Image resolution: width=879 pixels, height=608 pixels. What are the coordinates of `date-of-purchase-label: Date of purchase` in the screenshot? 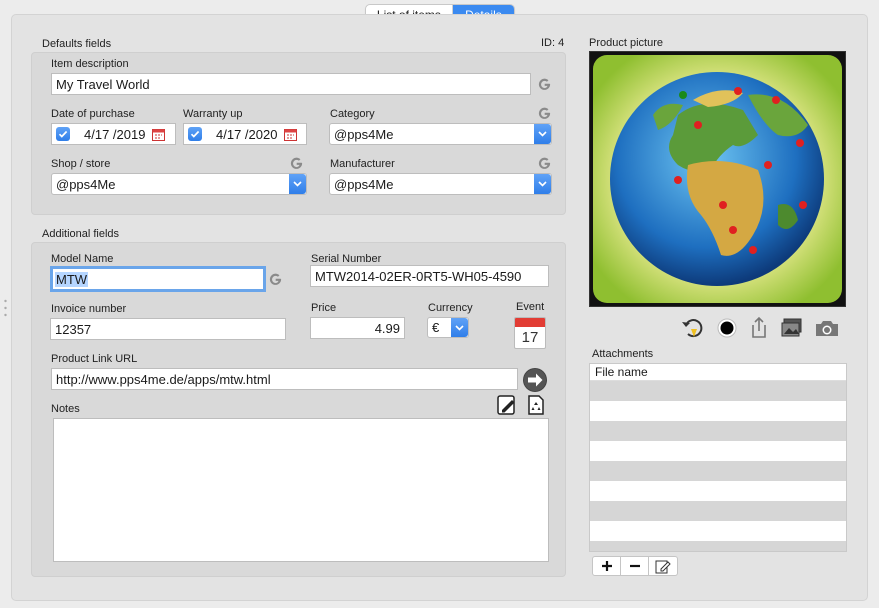 It's located at (93, 114).